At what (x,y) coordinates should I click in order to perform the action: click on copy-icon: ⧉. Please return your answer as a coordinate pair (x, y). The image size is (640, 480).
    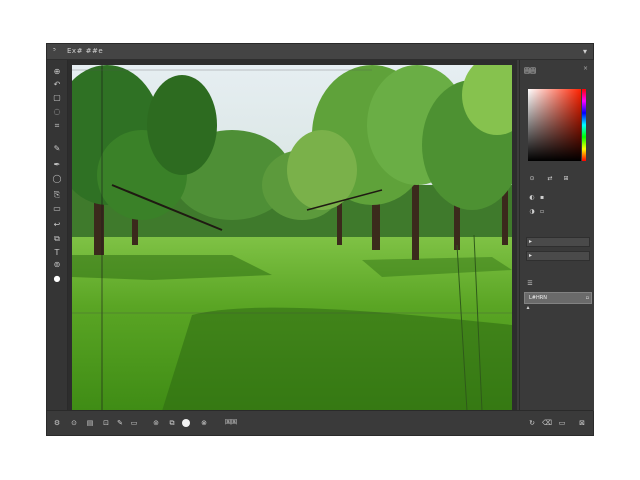
    Looking at the image, I should click on (172, 423).